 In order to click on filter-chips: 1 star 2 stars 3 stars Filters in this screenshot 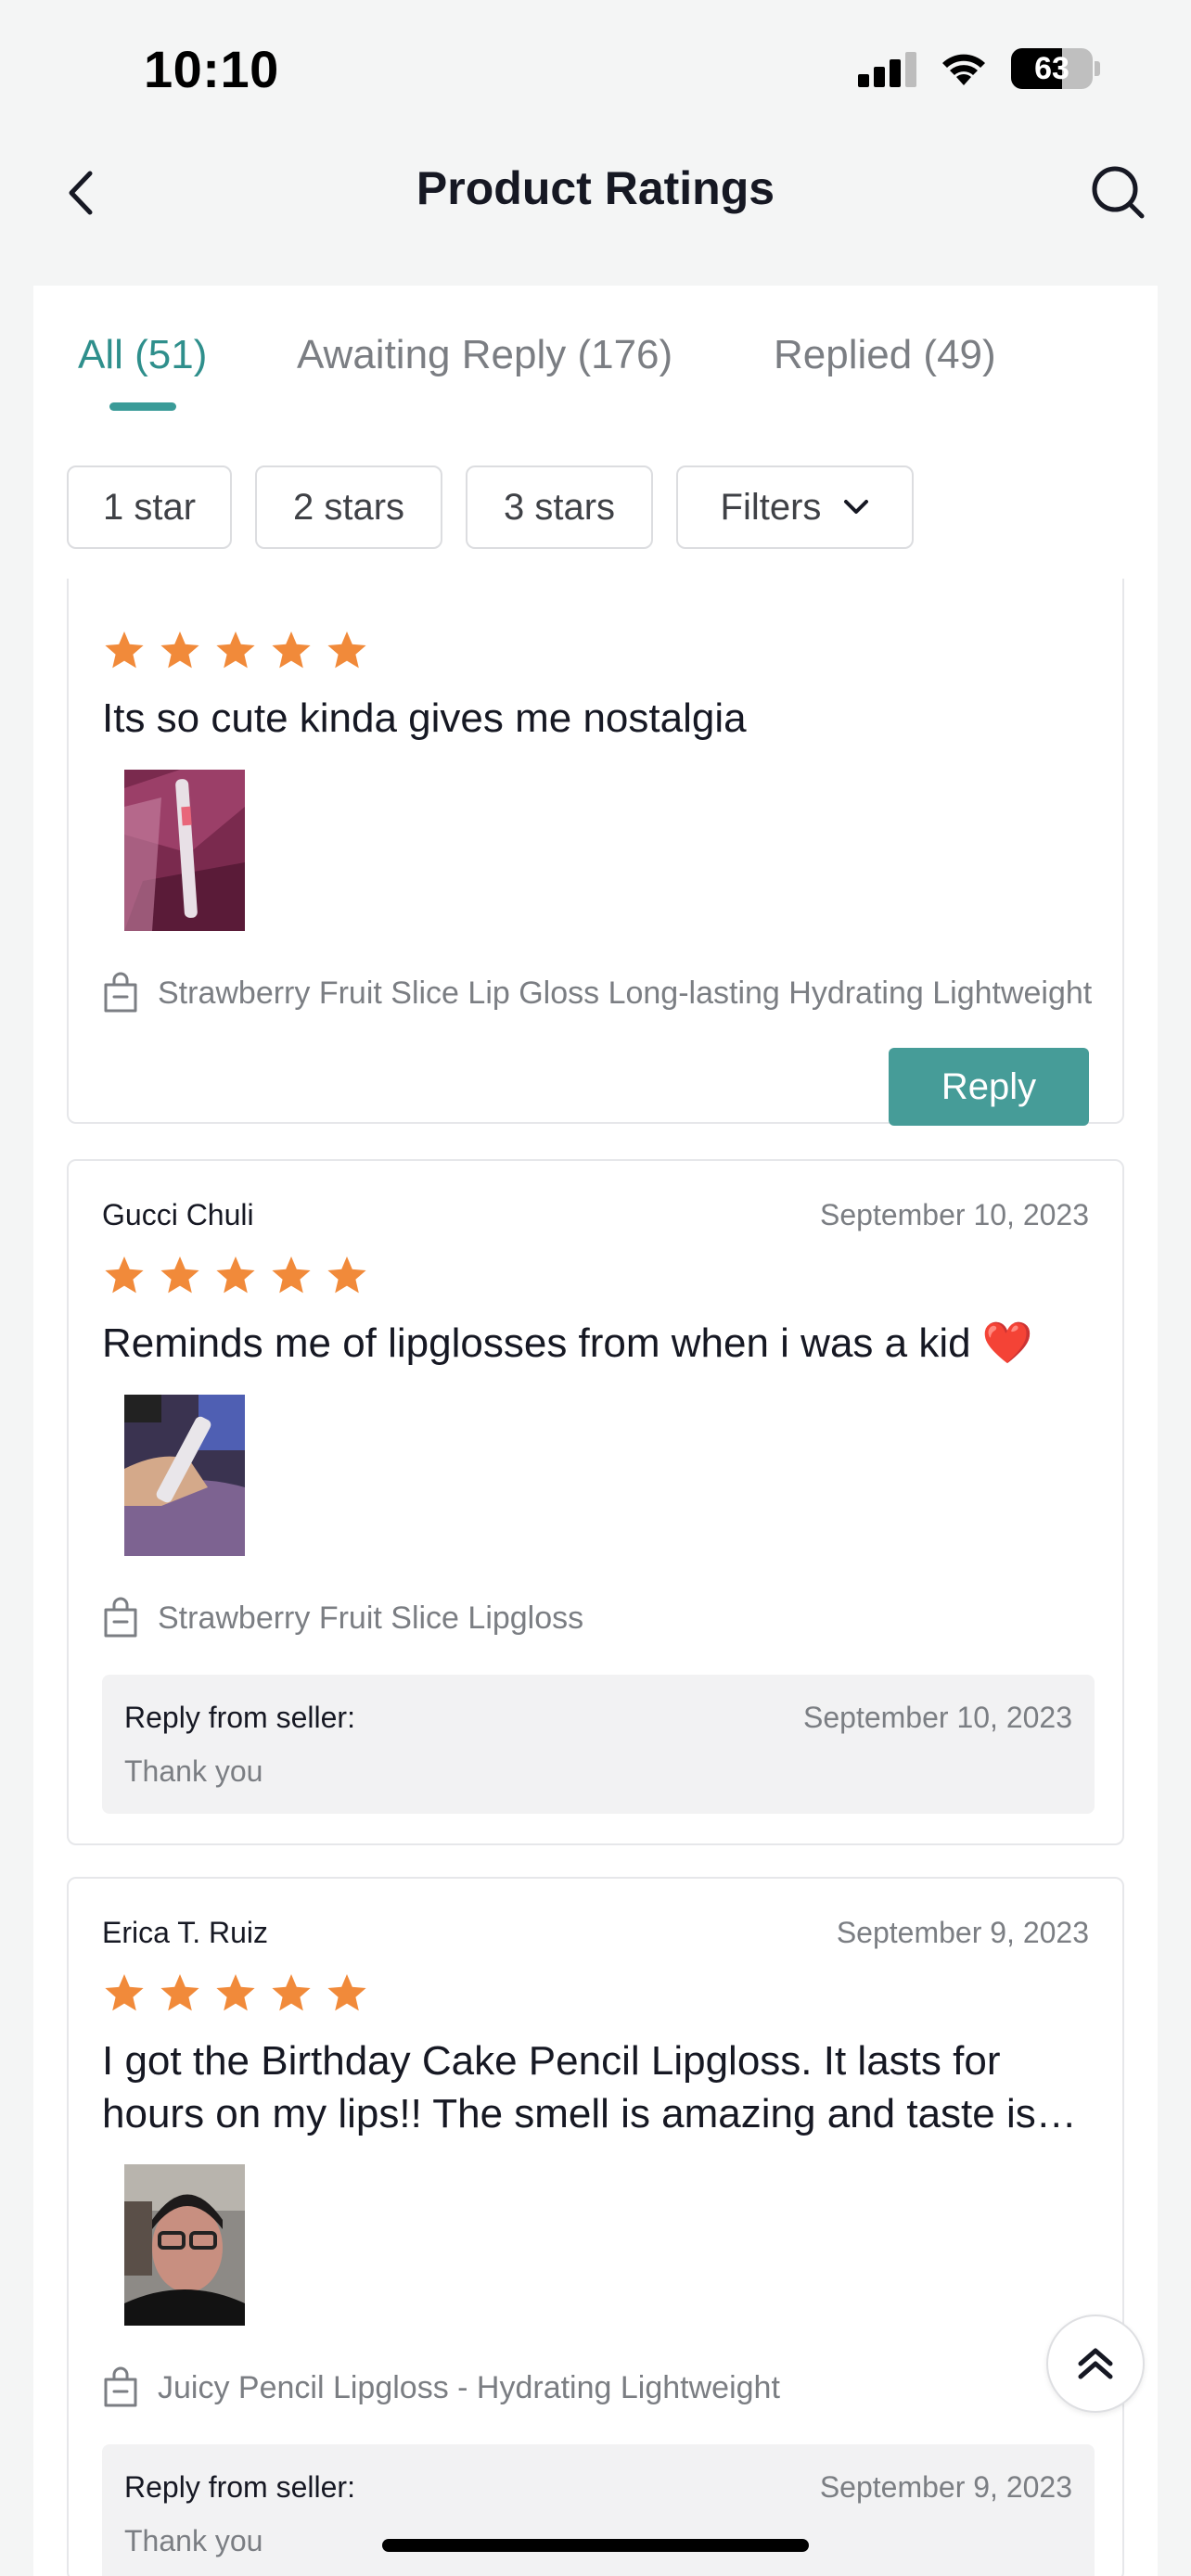, I will do `click(490, 507)`.